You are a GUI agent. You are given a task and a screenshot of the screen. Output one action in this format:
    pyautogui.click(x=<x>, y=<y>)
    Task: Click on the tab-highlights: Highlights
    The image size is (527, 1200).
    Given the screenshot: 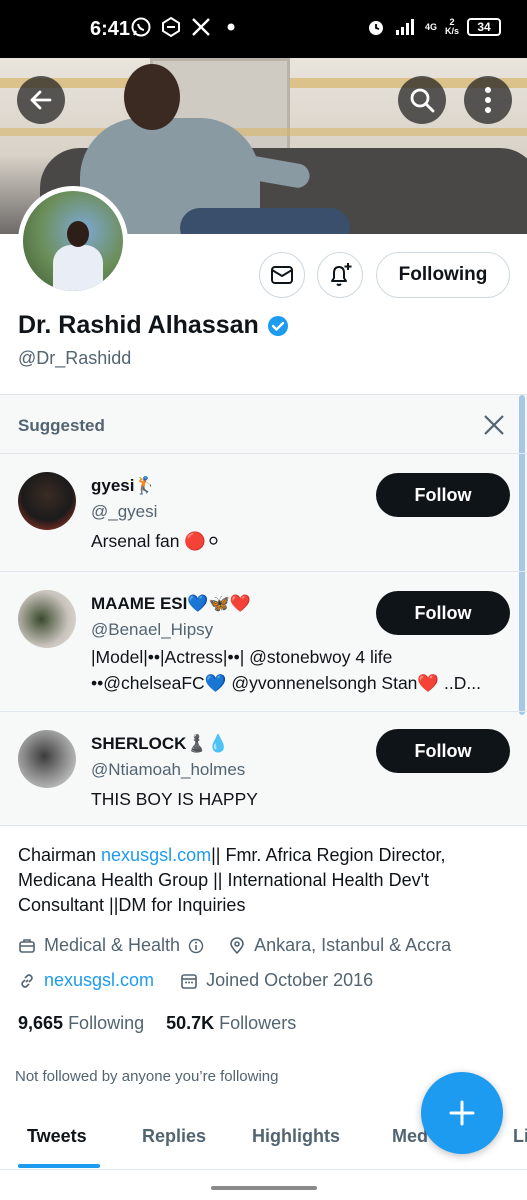 What is the action you would take?
    pyautogui.click(x=296, y=1136)
    